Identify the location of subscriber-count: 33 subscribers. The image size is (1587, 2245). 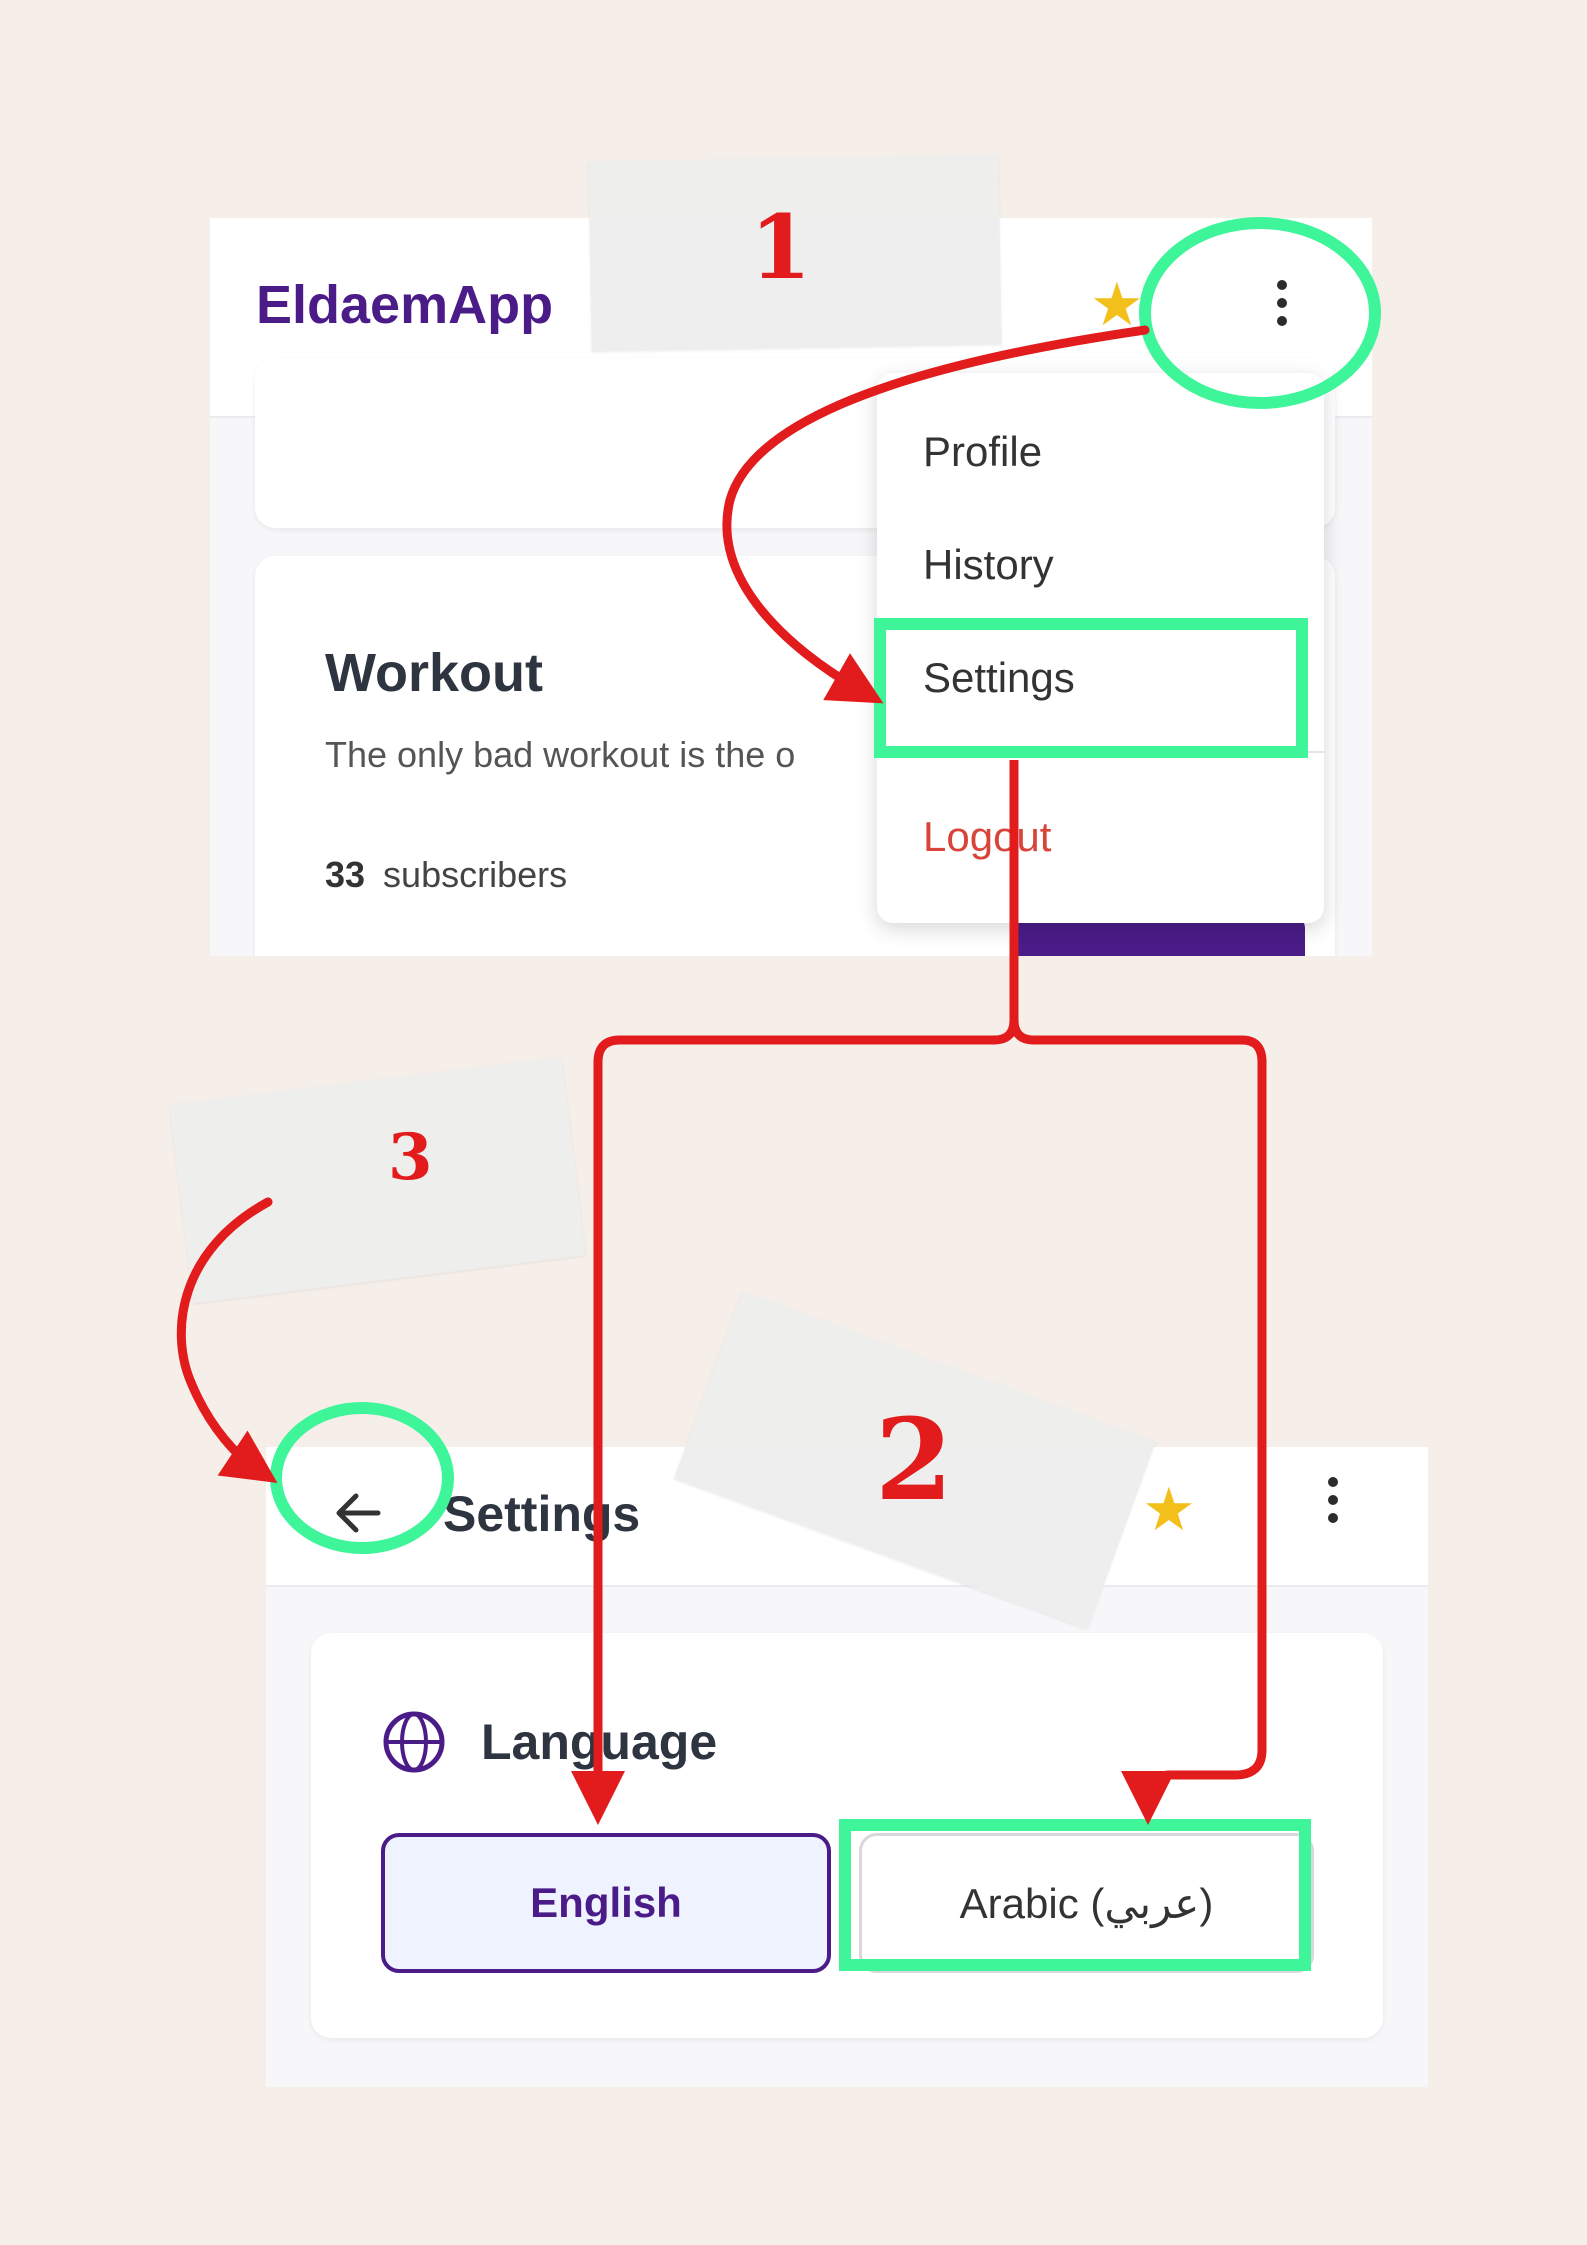
(446, 875).